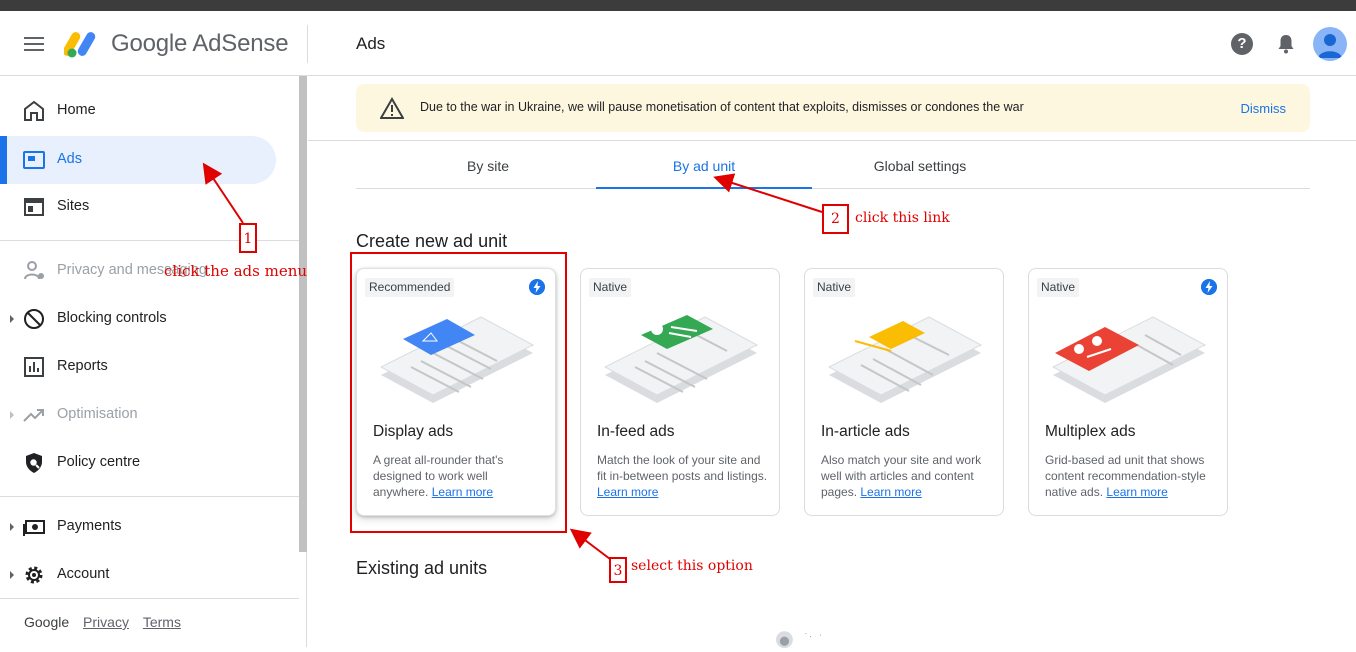 Image resolution: width=1356 pixels, height=652 pixels. I want to click on sidebar-item-payments: Payments, so click(138, 527).